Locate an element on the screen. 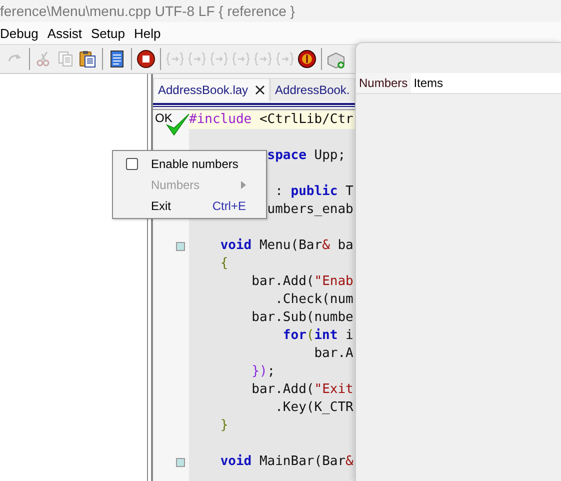 This screenshot has height=481, width=561. code-line: bar.A is located at coordinates (334, 353).